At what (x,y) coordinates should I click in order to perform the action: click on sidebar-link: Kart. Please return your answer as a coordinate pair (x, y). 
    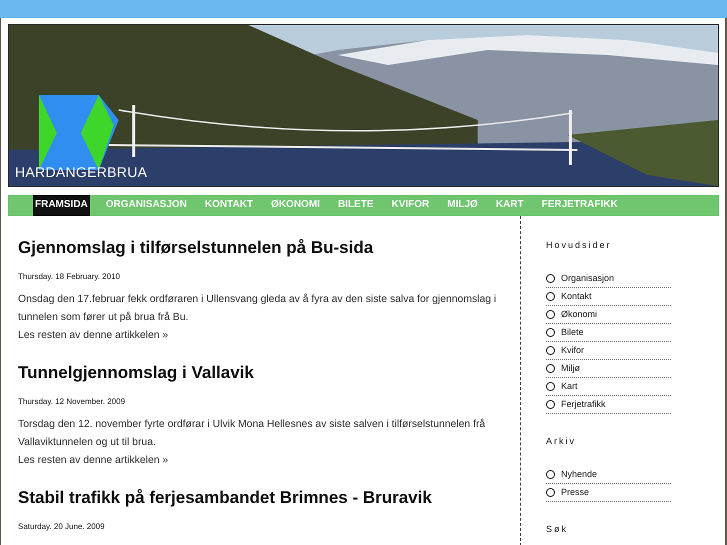
    Looking at the image, I should click on (608, 387).